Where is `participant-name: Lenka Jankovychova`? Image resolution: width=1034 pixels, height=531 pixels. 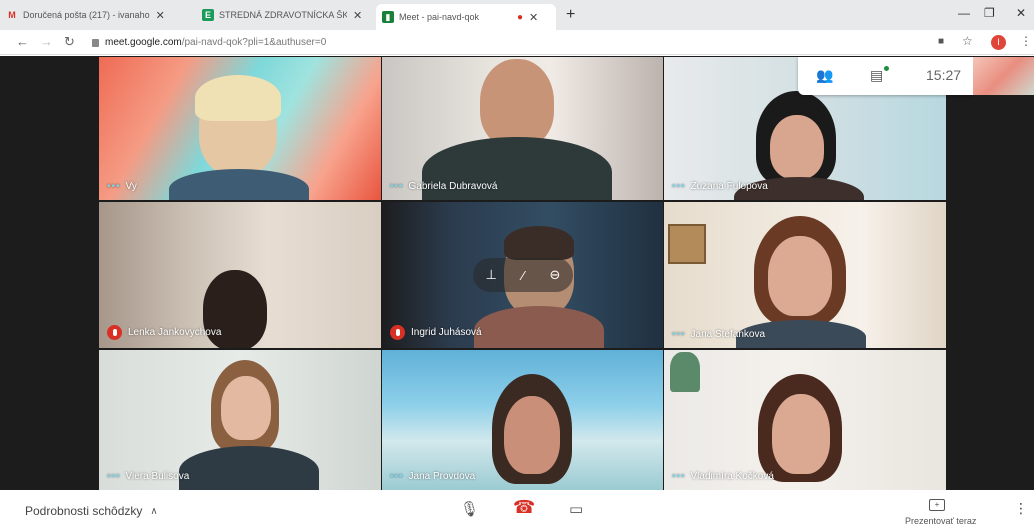 participant-name: Lenka Jankovychova is located at coordinates (164, 332).